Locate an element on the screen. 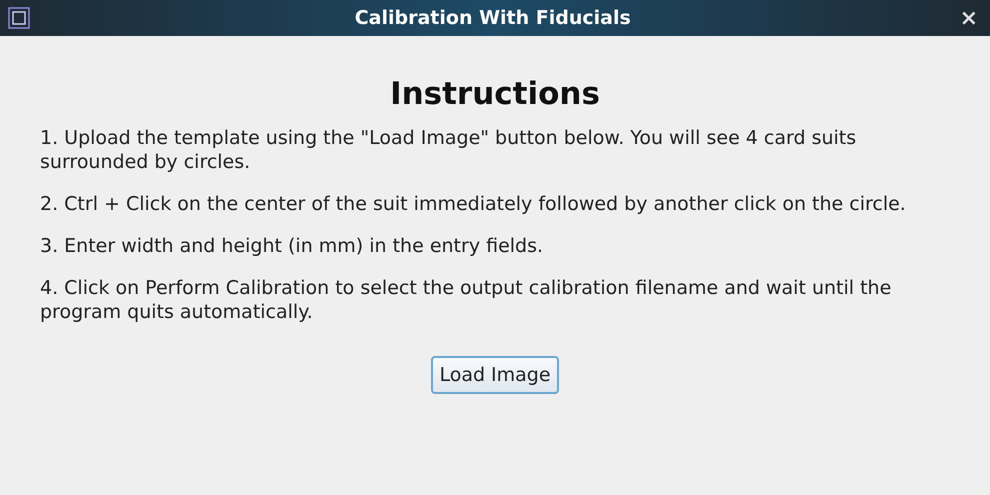 Image resolution: width=990 pixels, height=495 pixels. load-image-button: Load Image is located at coordinates (495, 375).